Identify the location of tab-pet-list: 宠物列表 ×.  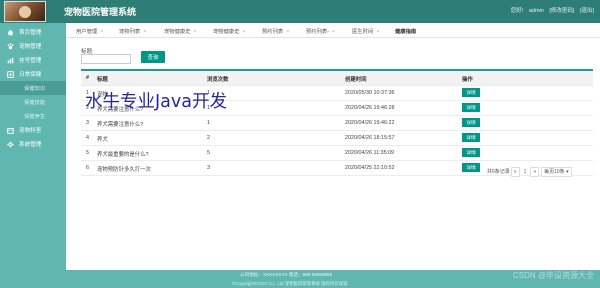
(132, 31).